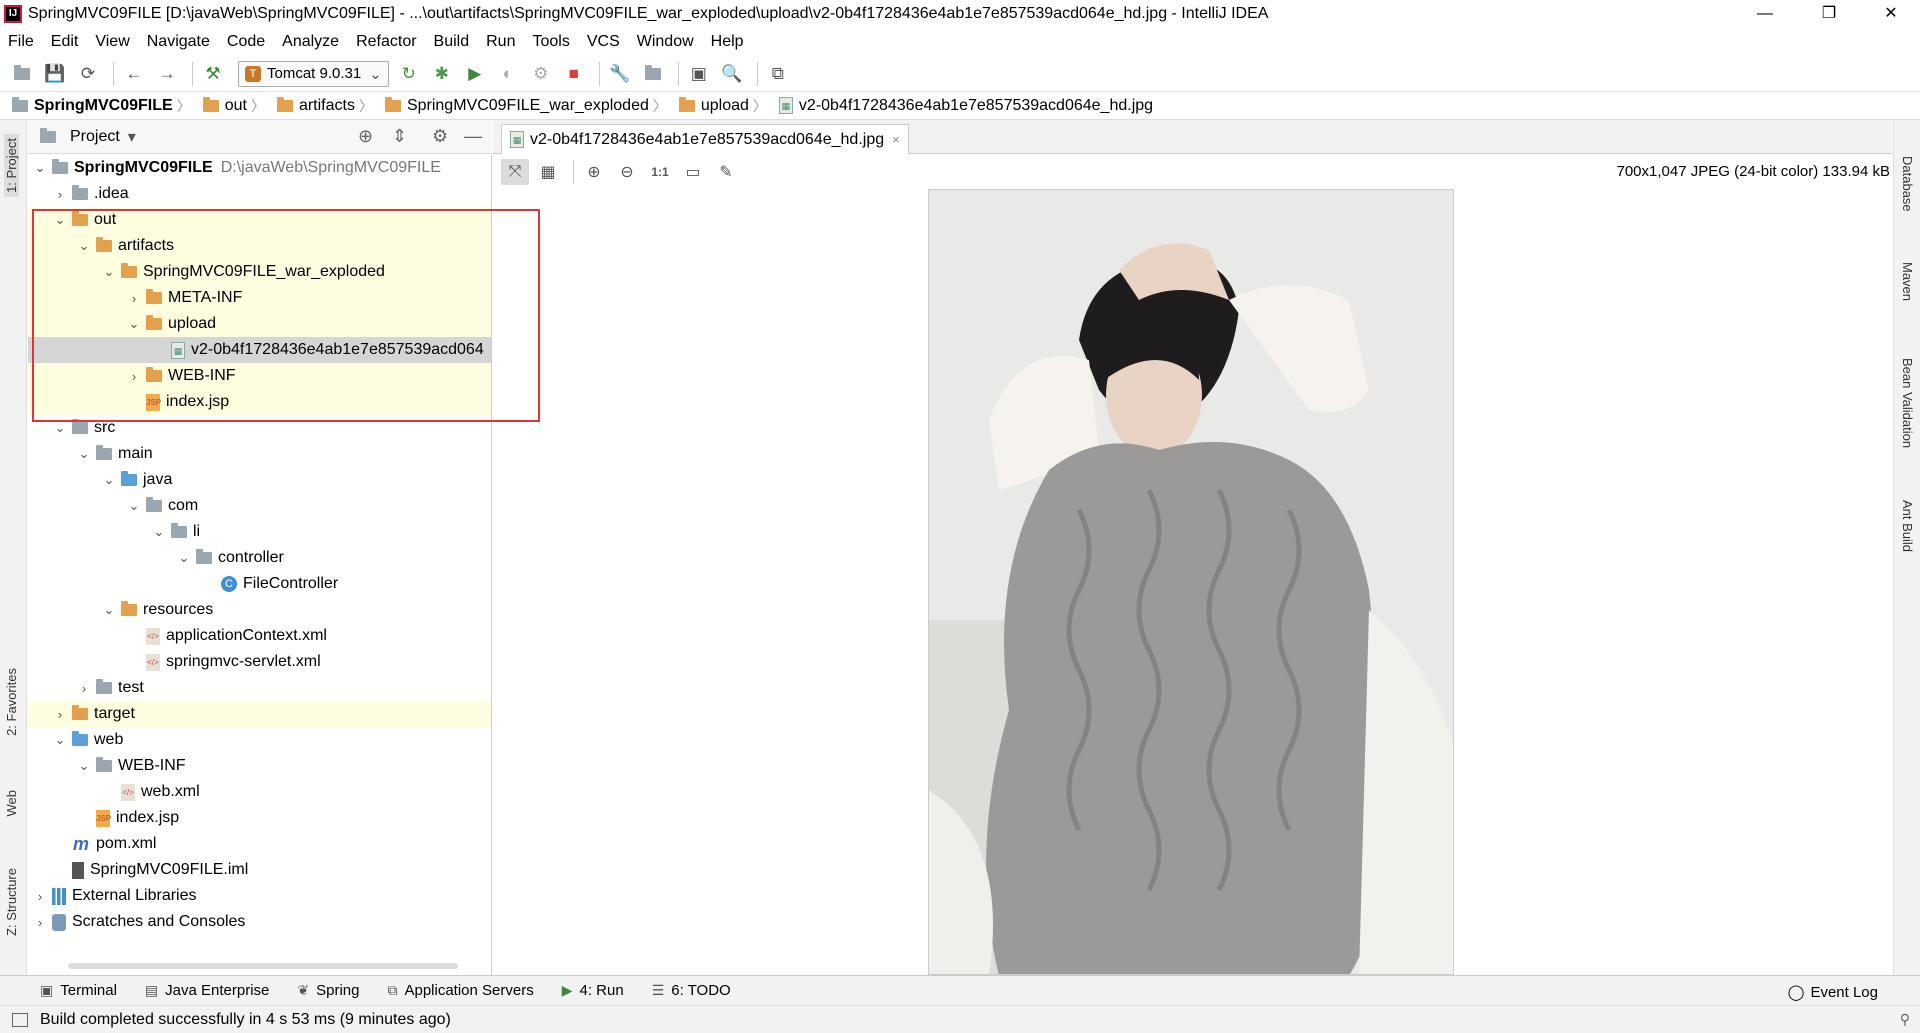  I want to click on color-picker-icon: ✎, so click(726, 172).